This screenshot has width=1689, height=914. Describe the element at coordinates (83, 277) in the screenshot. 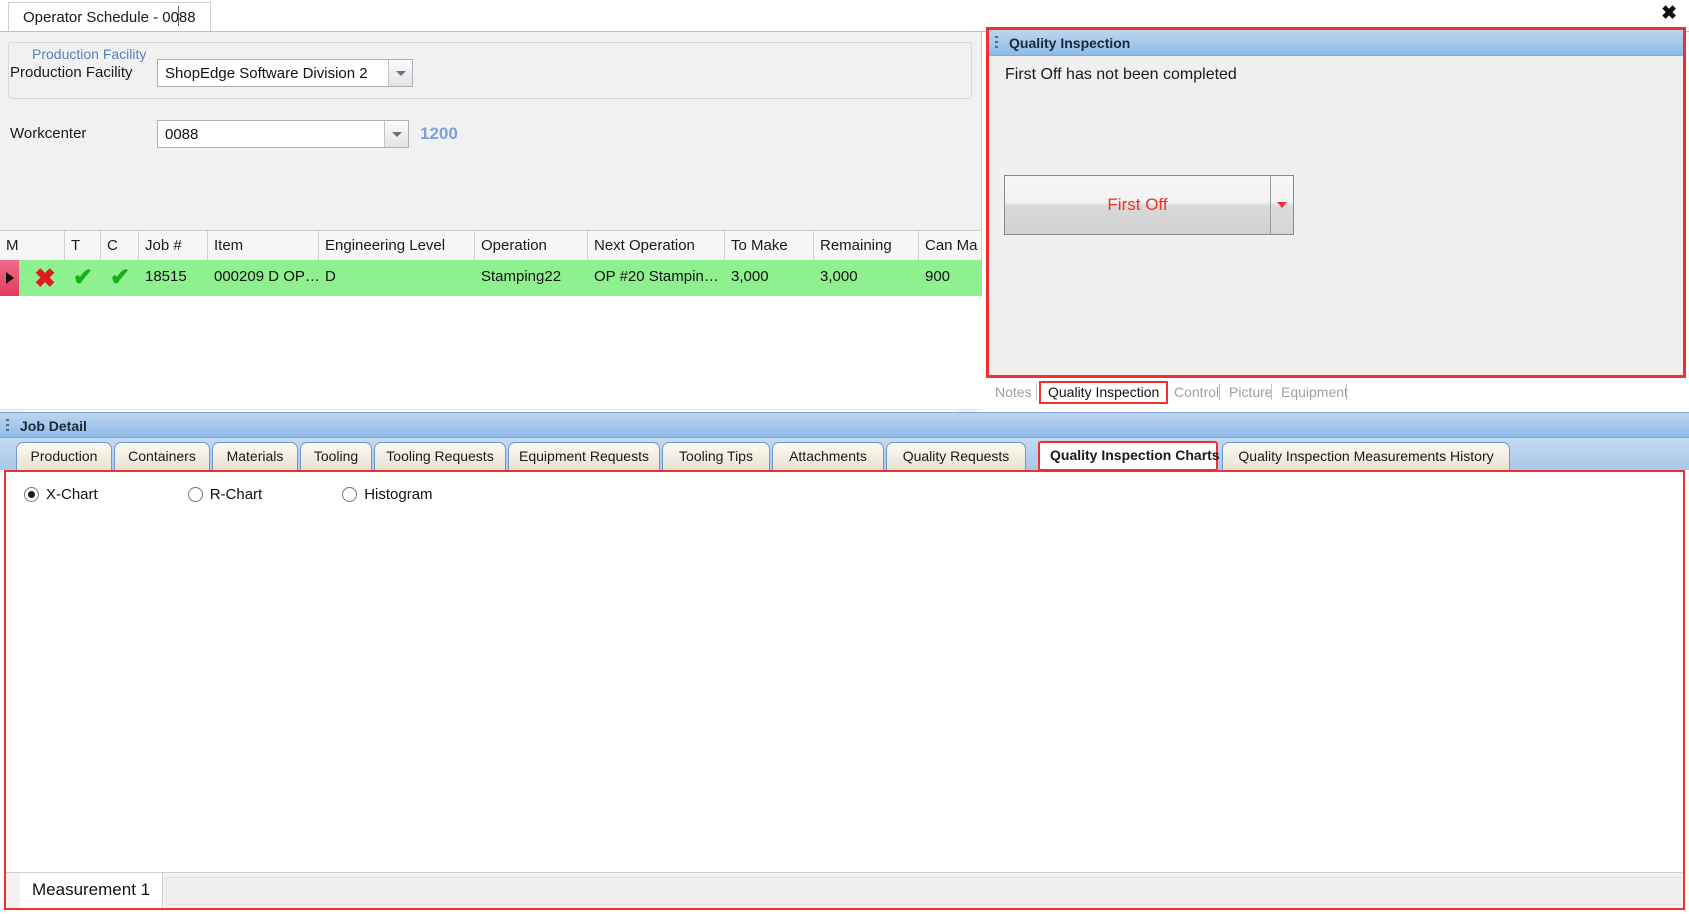

I see `cell-t-status: ✔` at that location.